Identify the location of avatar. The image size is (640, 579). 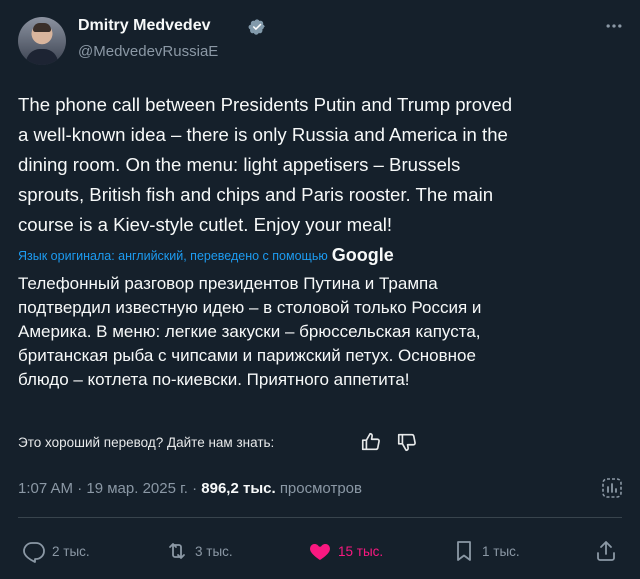
(42, 41).